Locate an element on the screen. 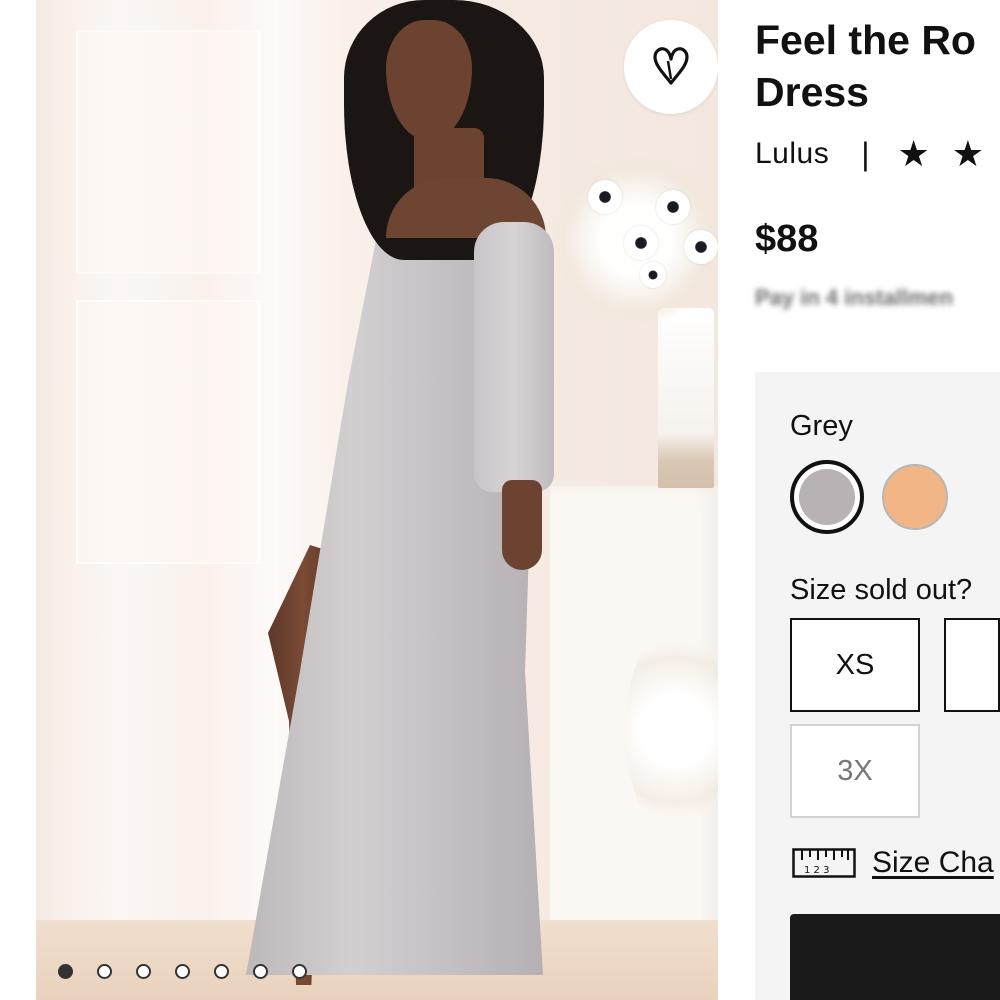 Image resolution: width=1000 pixels, height=1000 pixels. size-sold-out-link: Size sold out? is located at coordinates (881, 590).